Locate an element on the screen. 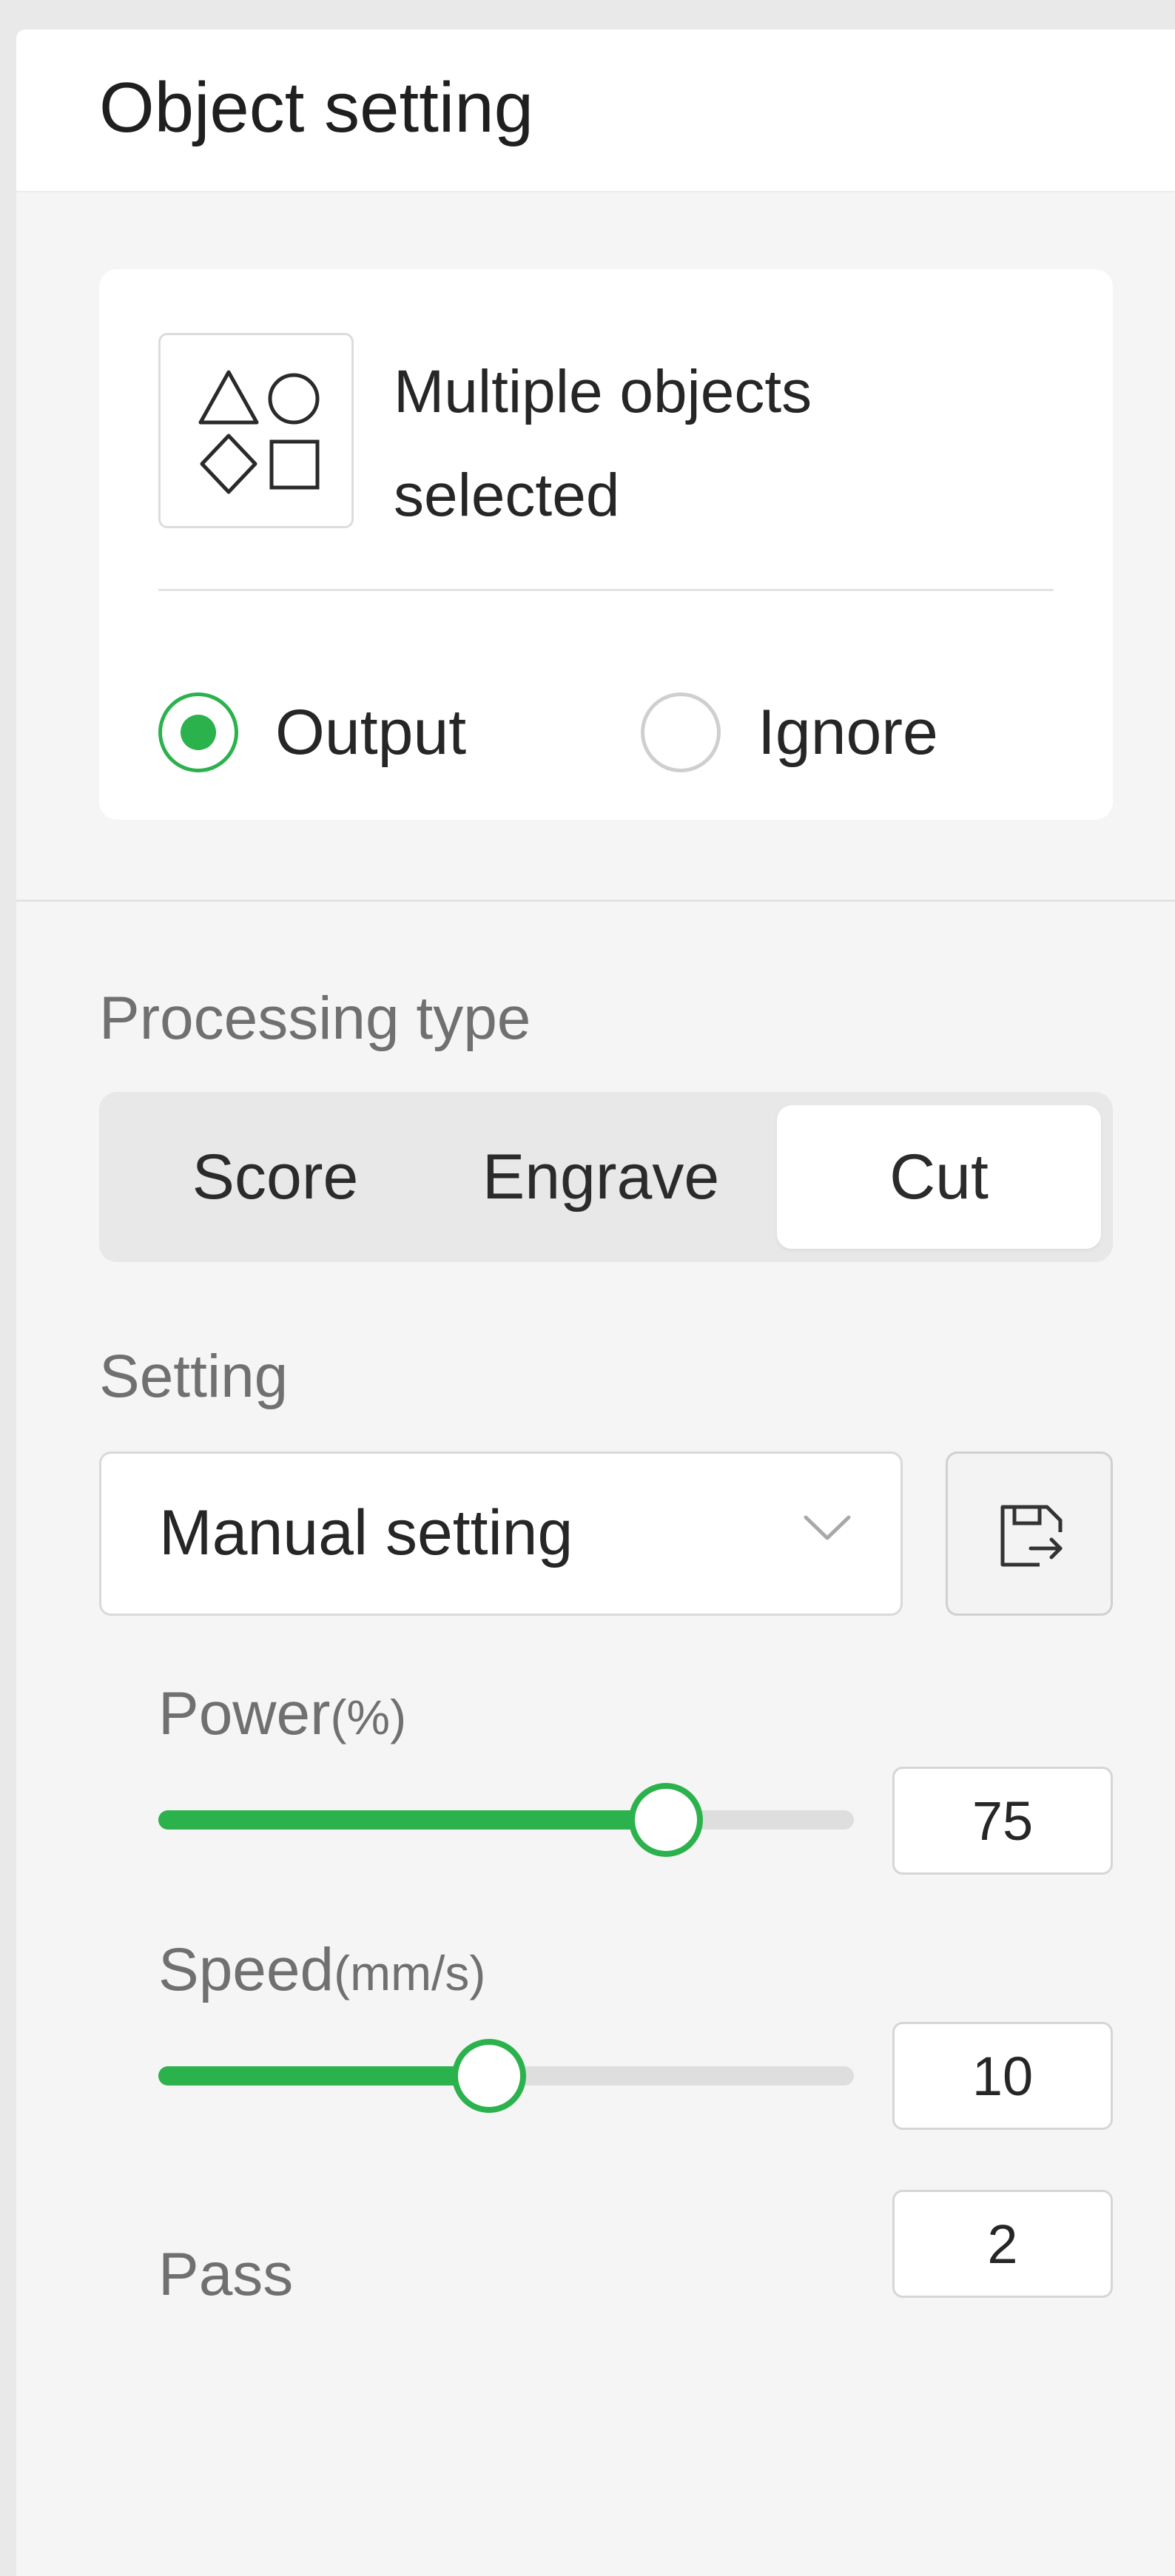 This screenshot has width=1175, height=2576. output-radio-circle is located at coordinates (198, 732).